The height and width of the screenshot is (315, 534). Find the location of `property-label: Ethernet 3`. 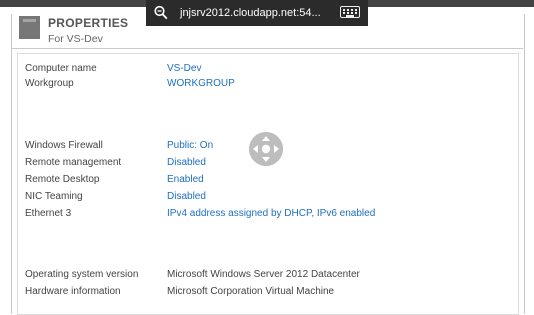

property-label: Ethernet 3 is located at coordinates (48, 213).